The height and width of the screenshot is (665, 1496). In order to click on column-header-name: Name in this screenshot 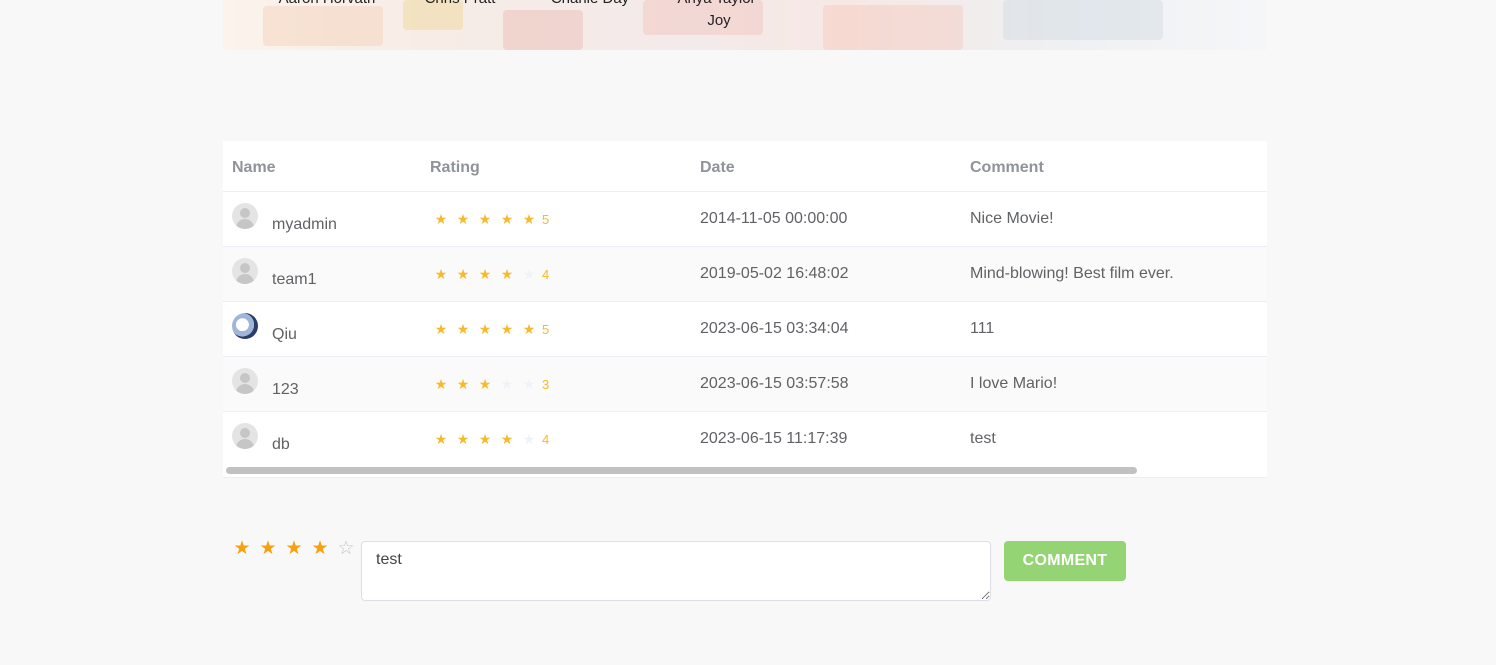, I will do `click(254, 167)`.